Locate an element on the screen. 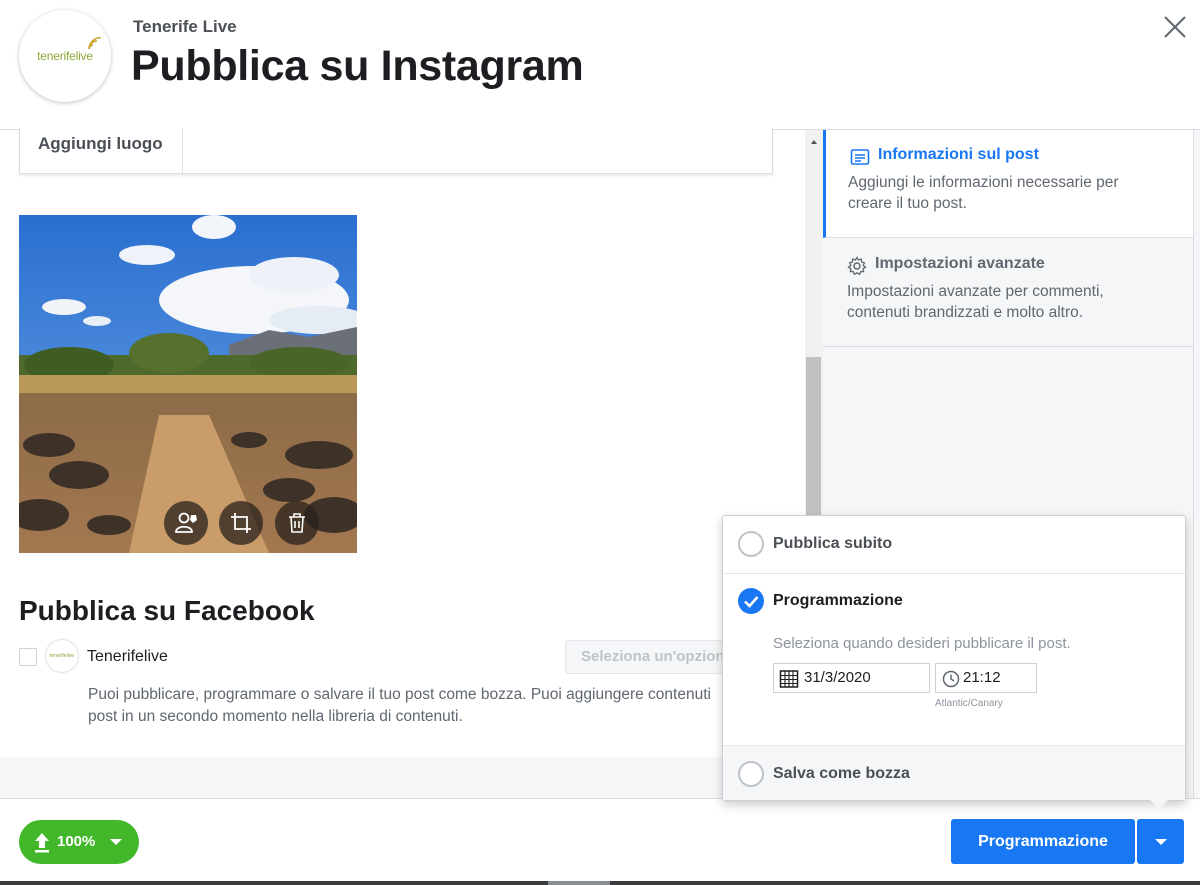  window-bottom-segment is located at coordinates (579, 883).